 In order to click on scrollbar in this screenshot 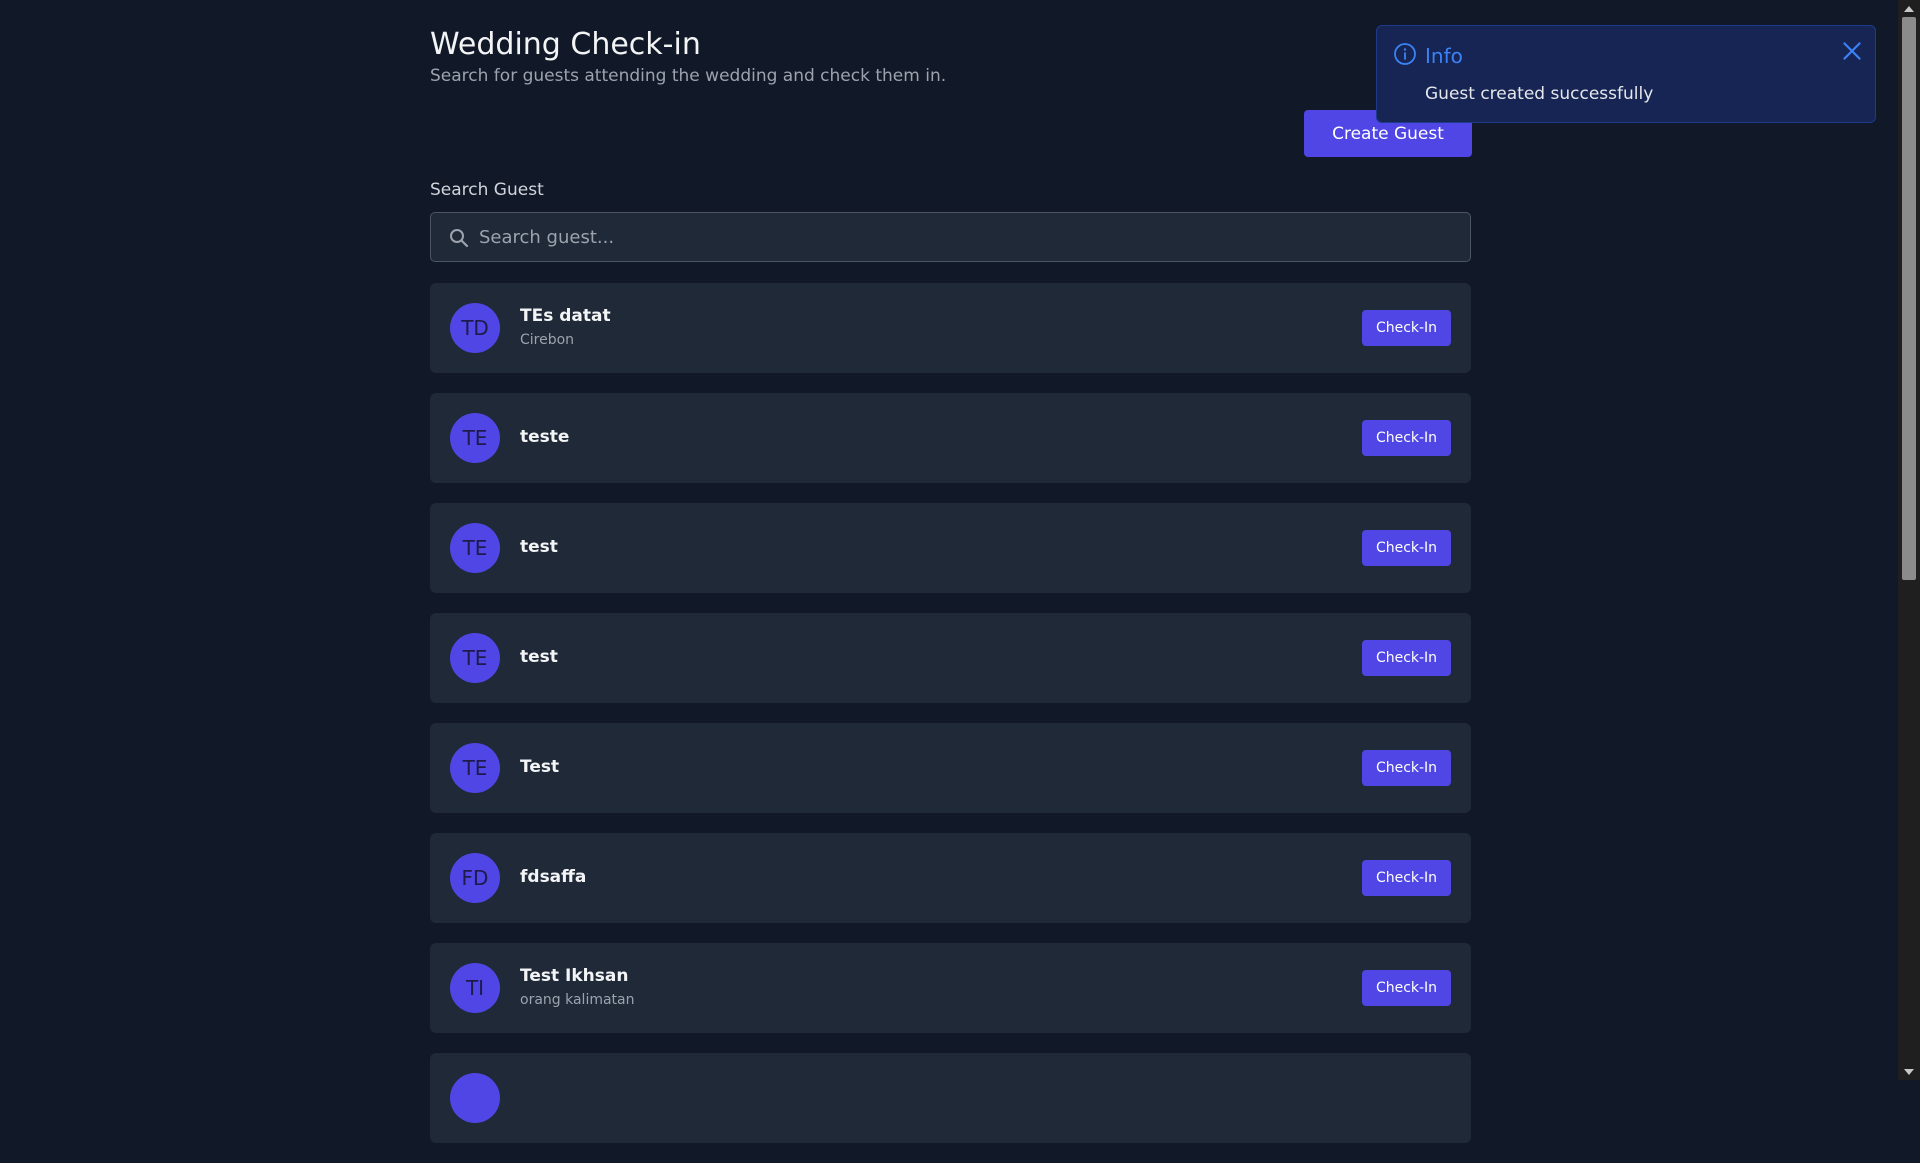, I will do `click(1909, 540)`.